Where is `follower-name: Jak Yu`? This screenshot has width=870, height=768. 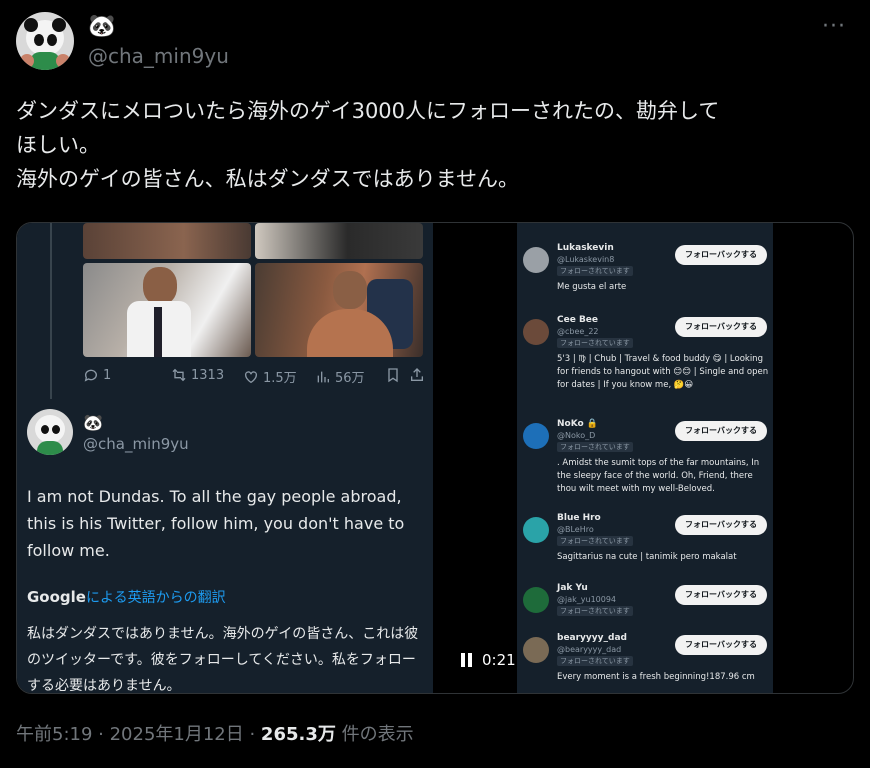 follower-name: Jak Yu is located at coordinates (572, 588).